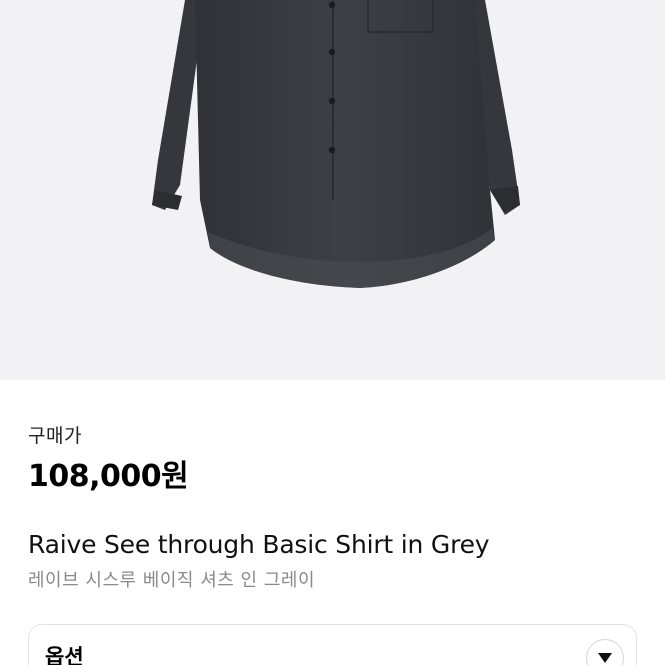  I want to click on price-label: 구매가, so click(55, 436).